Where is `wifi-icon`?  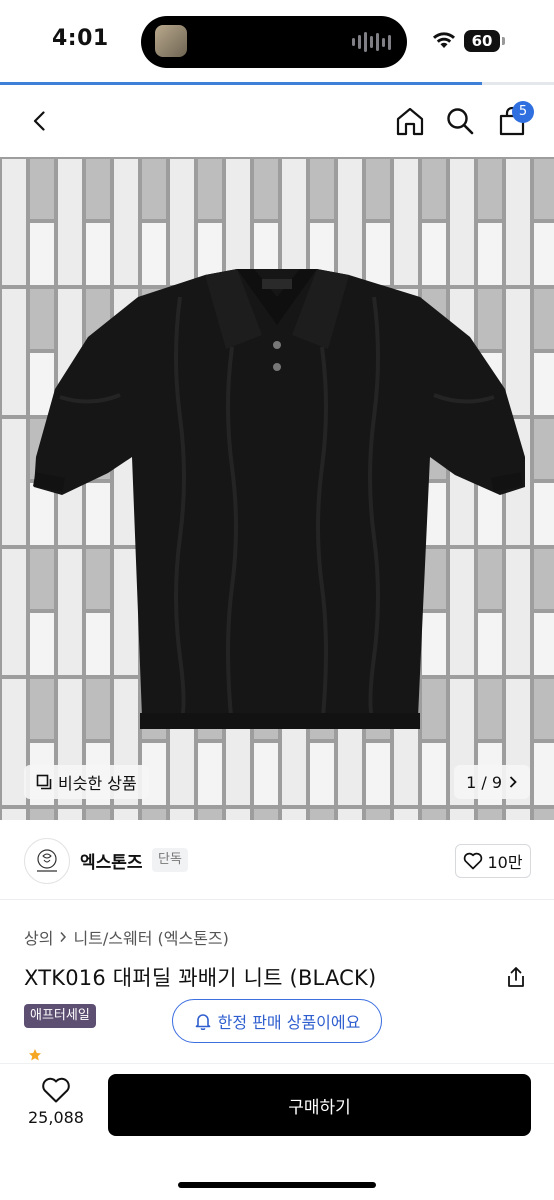 wifi-icon is located at coordinates (444, 40).